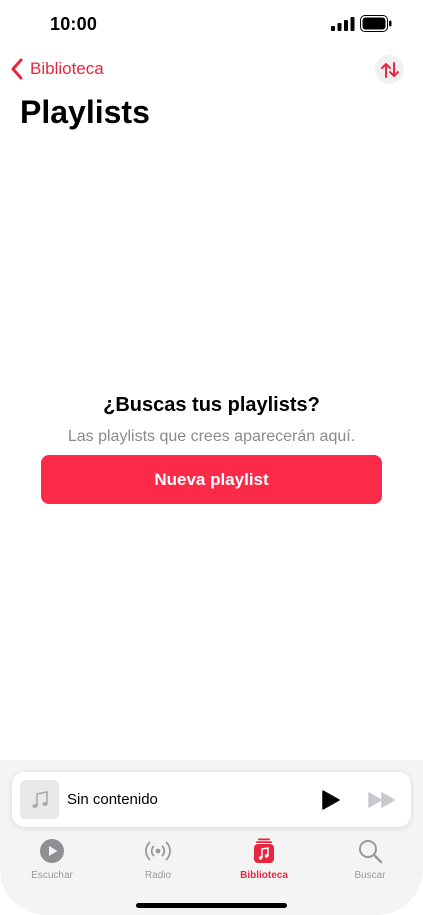 The image size is (423, 915). What do you see at coordinates (211, 799) in the screenshot?
I see `mini-player: Sin contenido` at bounding box center [211, 799].